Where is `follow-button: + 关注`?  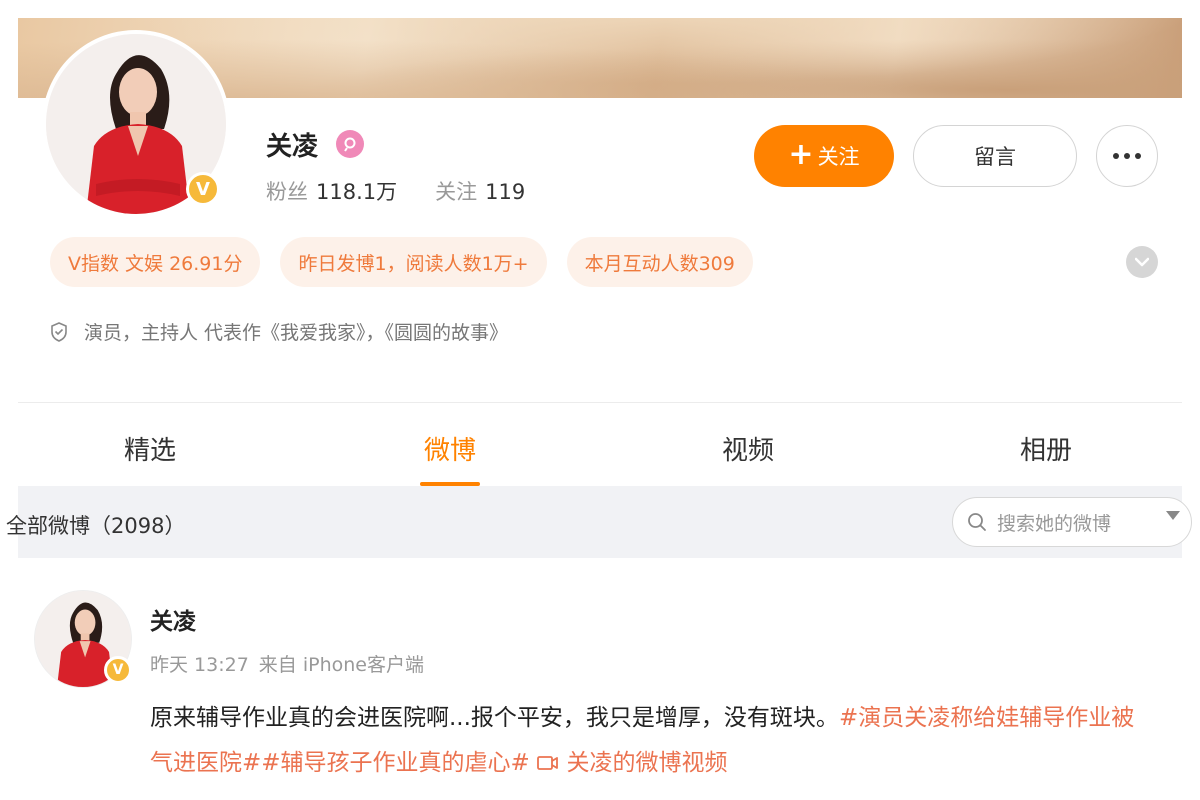 follow-button: + 关注 is located at coordinates (824, 156).